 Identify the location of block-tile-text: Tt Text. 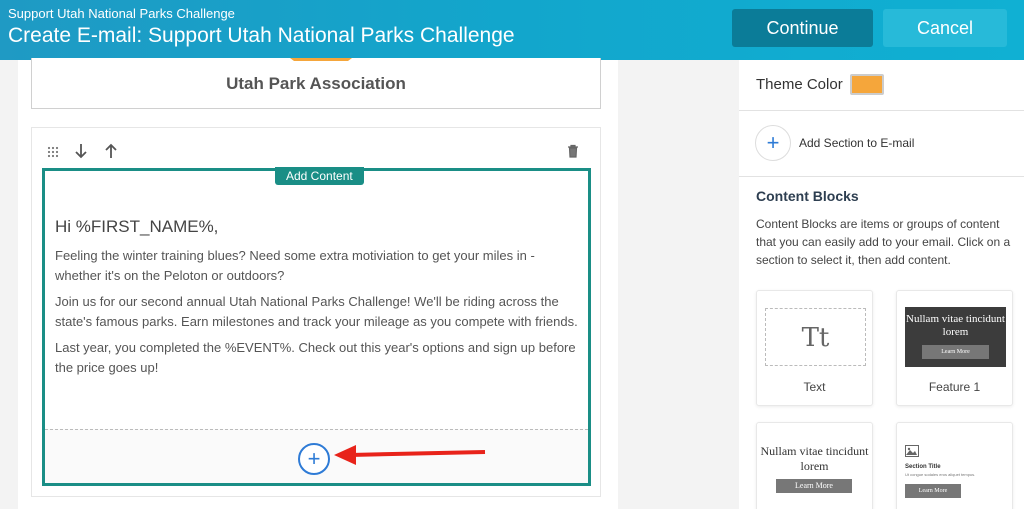
(814, 348).